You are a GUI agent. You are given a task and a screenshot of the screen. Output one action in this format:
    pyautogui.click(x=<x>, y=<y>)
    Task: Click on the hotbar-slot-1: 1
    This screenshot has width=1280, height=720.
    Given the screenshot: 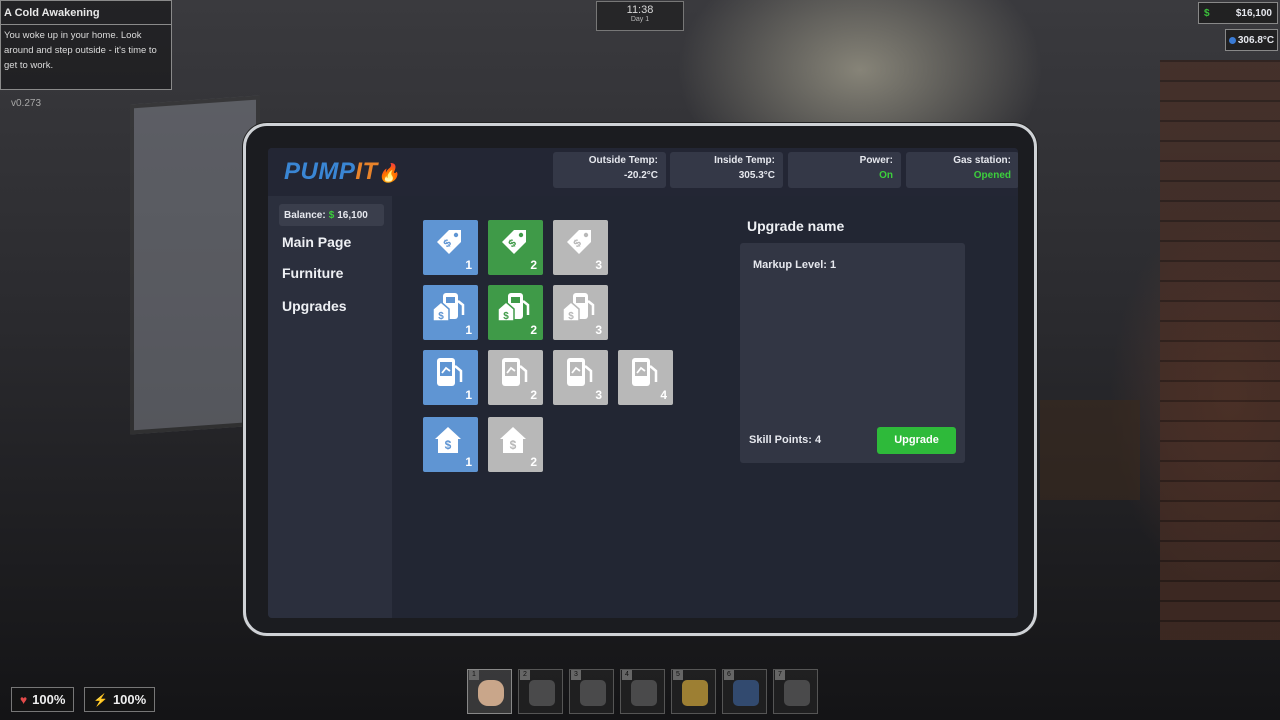 What is the action you would take?
    pyautogui.click(x=489, y=691)
    